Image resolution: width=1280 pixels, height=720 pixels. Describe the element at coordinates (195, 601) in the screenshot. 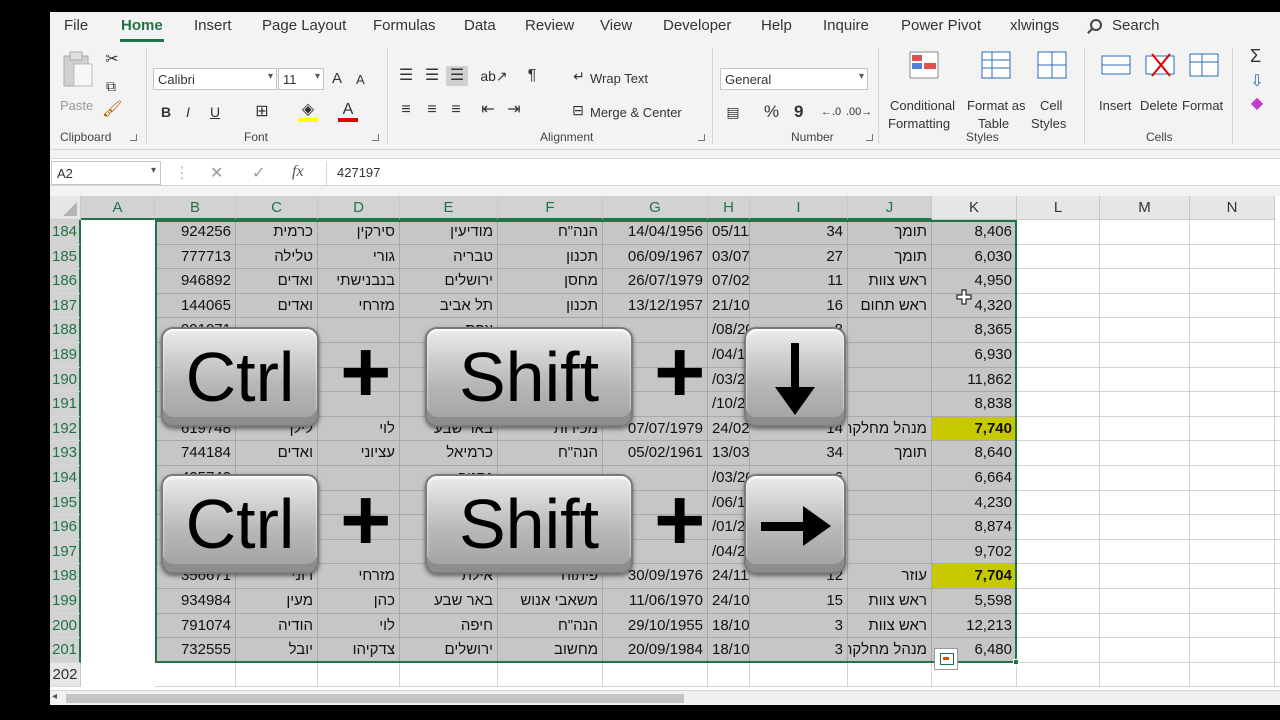

I see `cell: 934984` at that location.